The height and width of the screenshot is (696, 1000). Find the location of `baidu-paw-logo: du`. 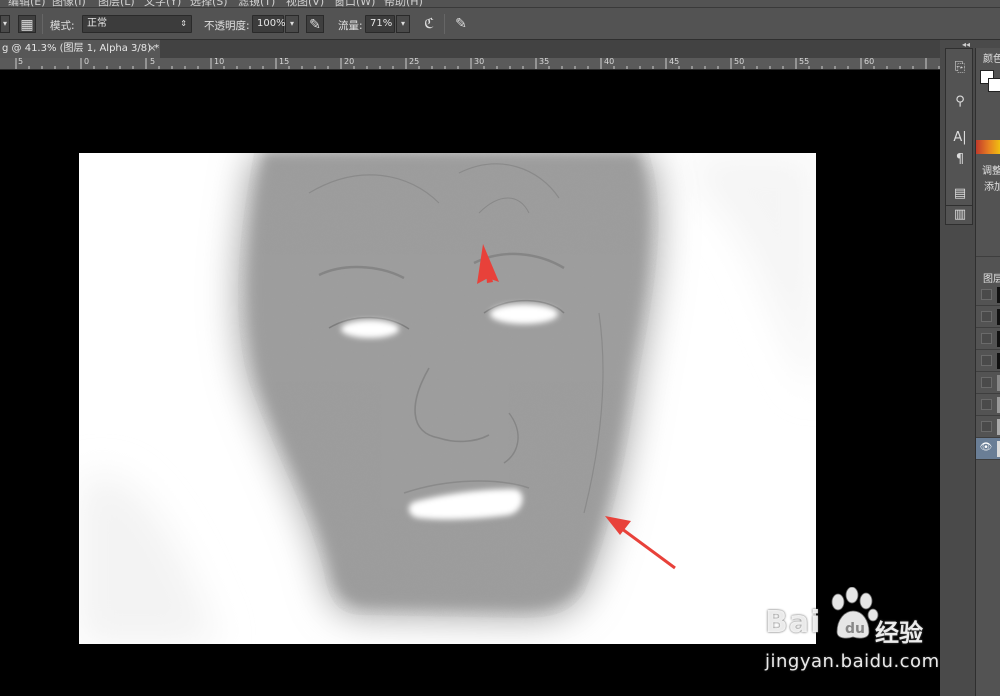

baidu-paw-logo: du is located at coordinates (855, 613).